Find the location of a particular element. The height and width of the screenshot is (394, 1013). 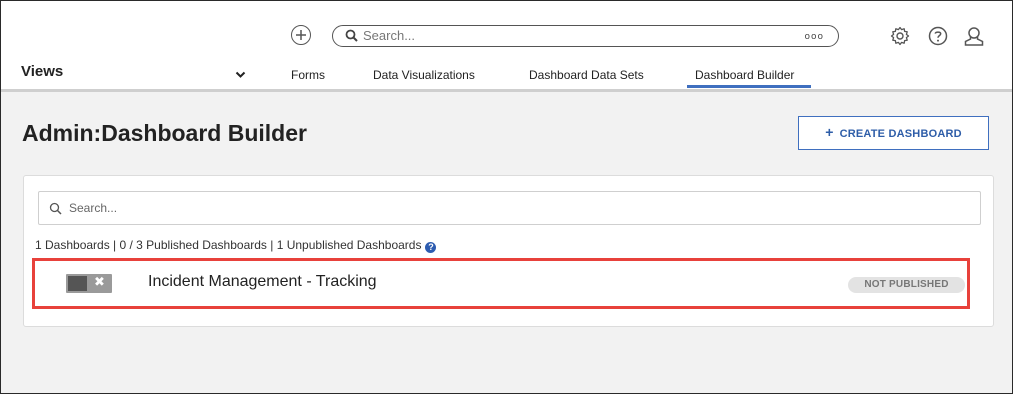

tab-data-visualizations: Data Visualizations is located at coordinates (424, 75).